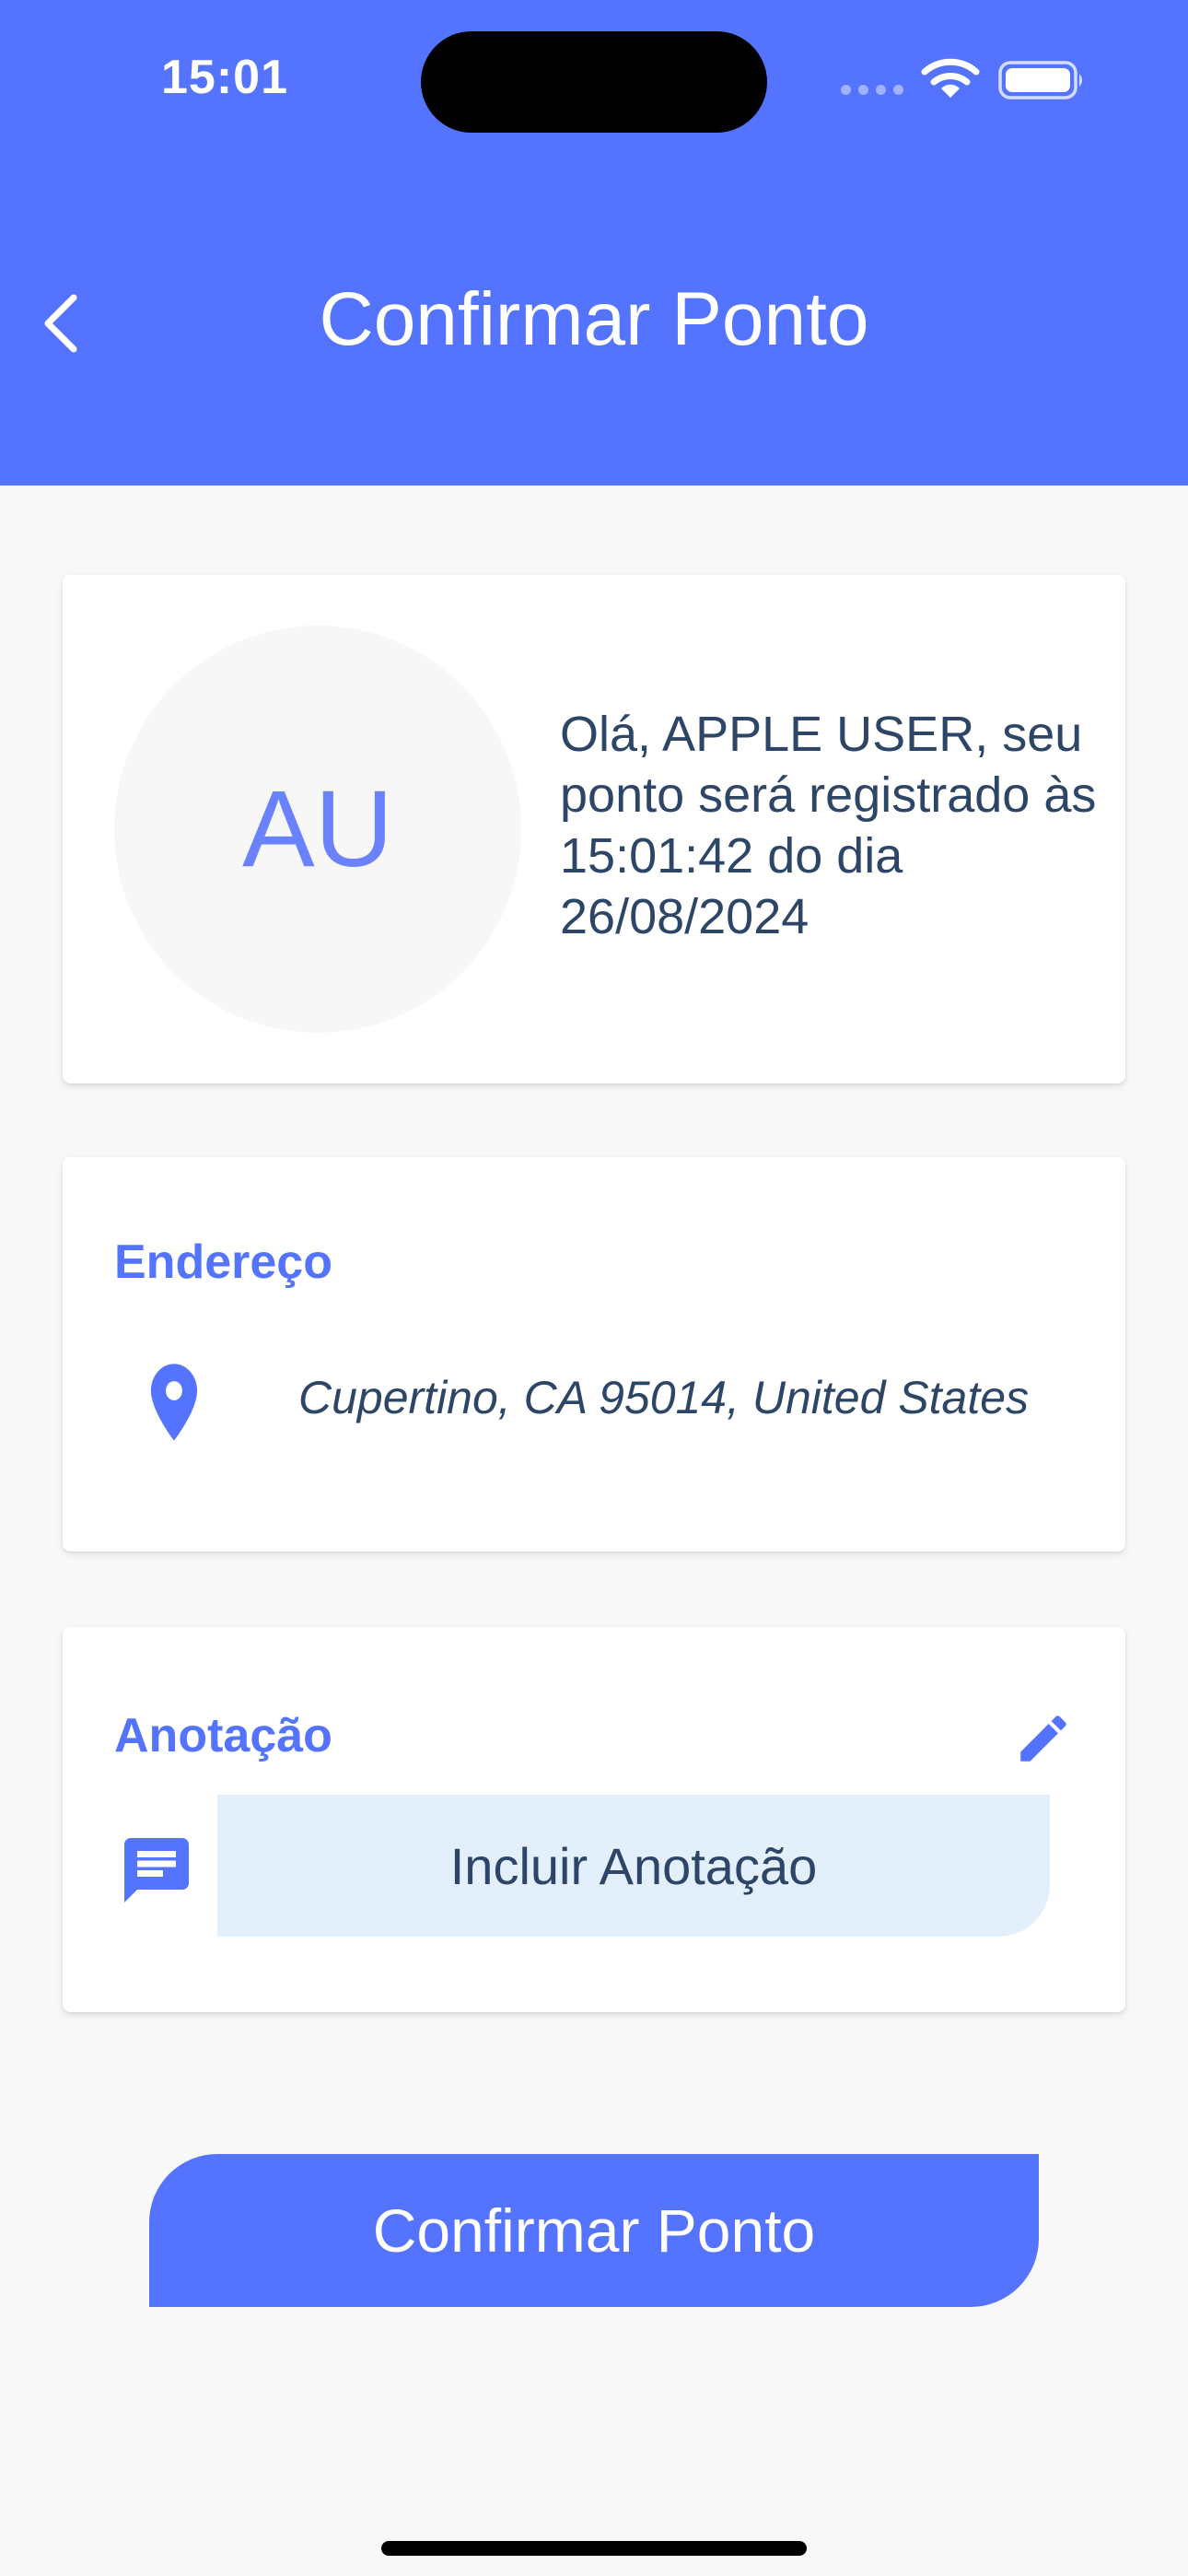 The height and width of the screenshot is (2576, 1188). I want to click on avatar: AU, so click(317, 829).